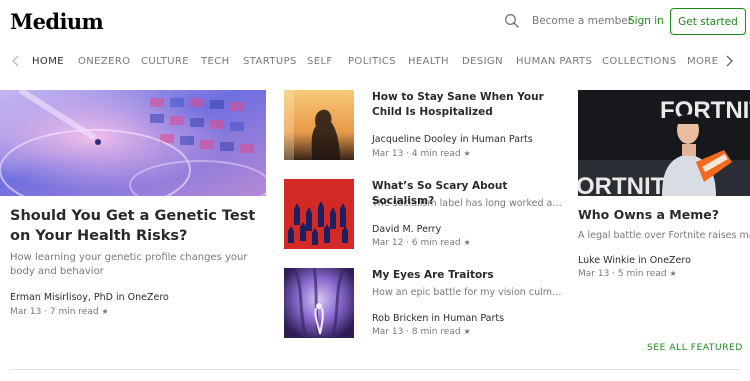 This screenshot has height=381, width=750. I want to click on meme-story-author: Luke Winkie in OneZero, so click(634, 260).